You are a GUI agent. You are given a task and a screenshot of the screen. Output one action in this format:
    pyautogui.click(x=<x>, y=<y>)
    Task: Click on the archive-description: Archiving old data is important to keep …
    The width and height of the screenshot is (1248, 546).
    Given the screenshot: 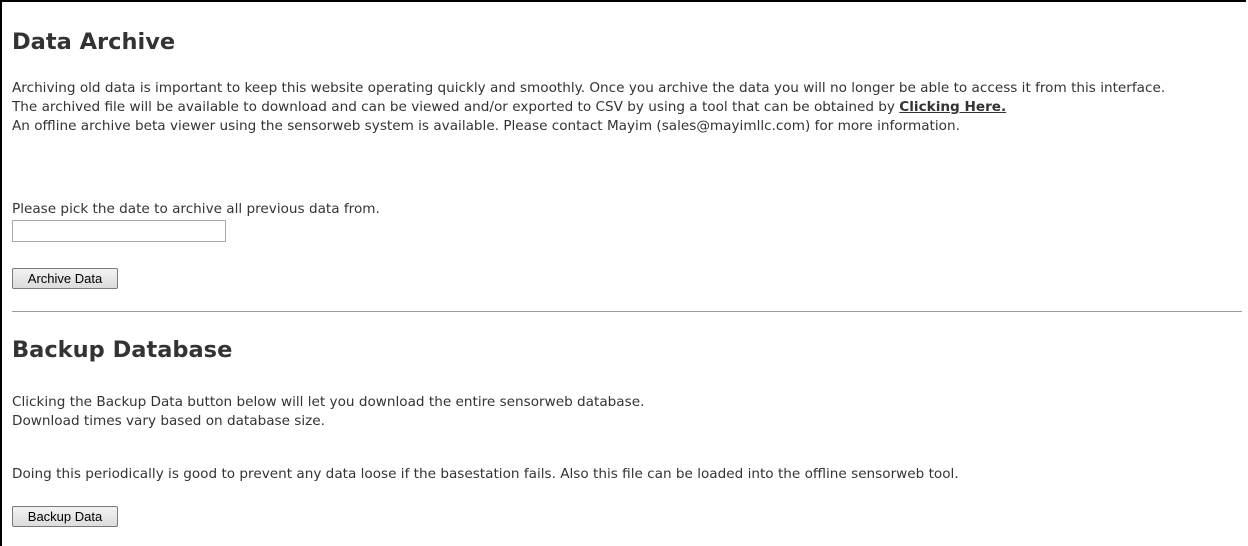 What is the action you would take?
    pyautogui.click(x=624, y=107)
    